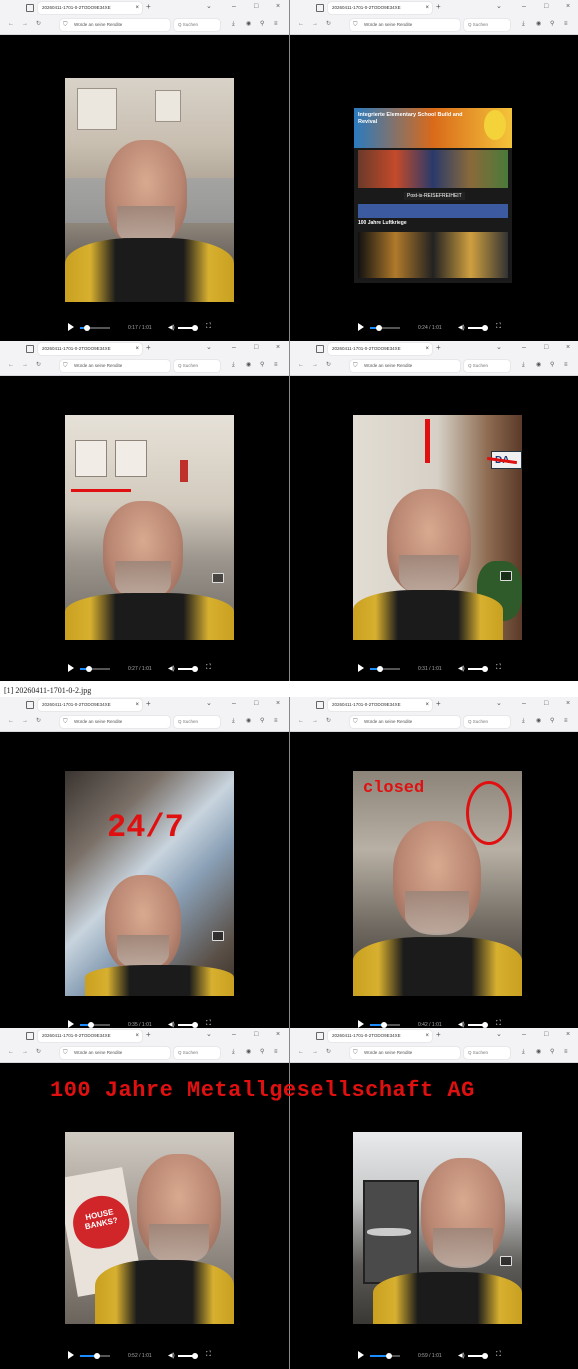 Image resolution: width=578 pixels, height=1369 pixels. Describe the element at coordinates (149, 1228) in the screenshot. I see `video-frame: HOUSE BANKS?` at that location.